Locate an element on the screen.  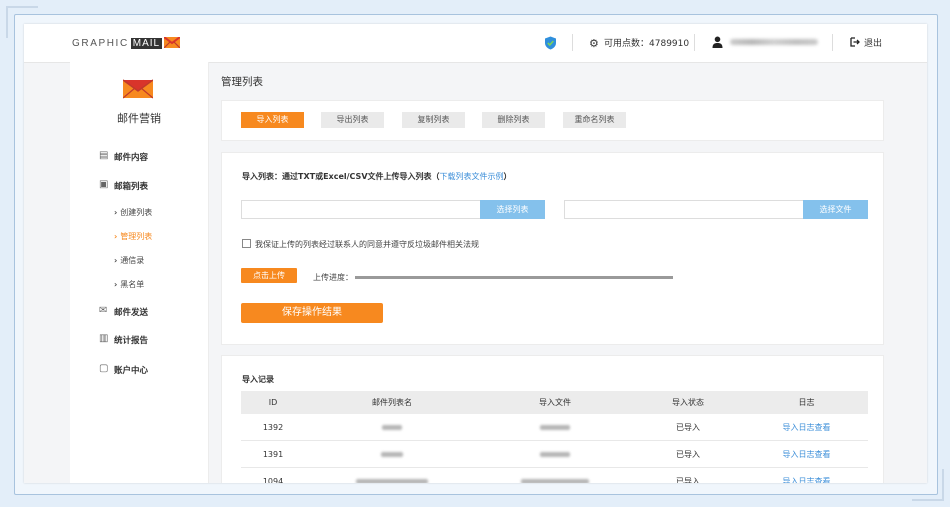
column-header-list-name: 邮件列表名 is located at coordinates (392, 402).